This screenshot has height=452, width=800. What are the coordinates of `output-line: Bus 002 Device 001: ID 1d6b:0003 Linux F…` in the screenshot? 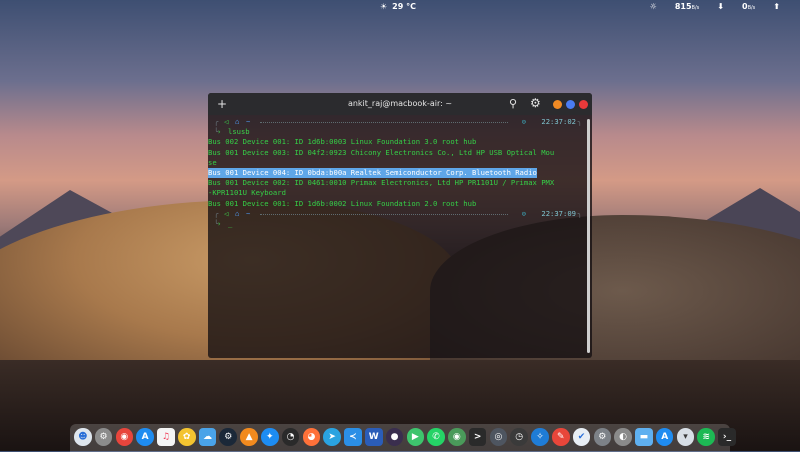 It's located at (342, 142).